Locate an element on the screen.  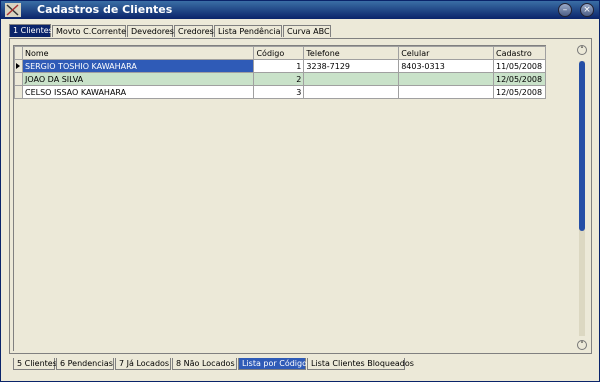
minimize-button: – is located at coordinates (565, 10).